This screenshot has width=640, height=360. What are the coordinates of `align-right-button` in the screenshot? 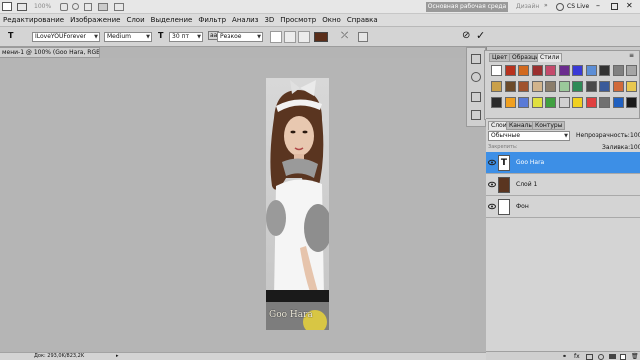 It's located at (304, 37).